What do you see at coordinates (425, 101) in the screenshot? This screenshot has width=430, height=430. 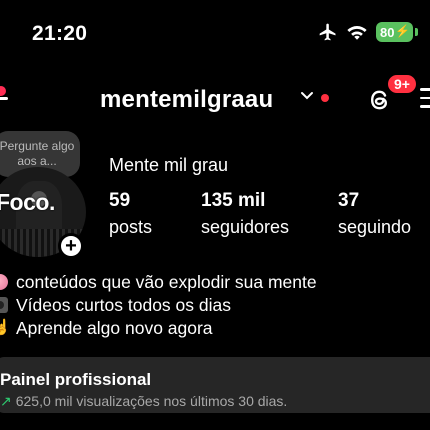 I see `menu-icon` at bounding box center [425, 101].